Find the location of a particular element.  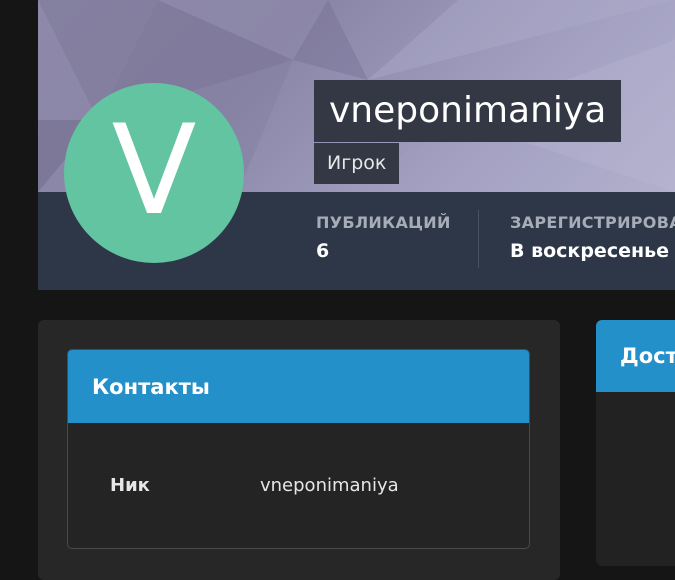

avatar: V is located at coordinates (154, 173).